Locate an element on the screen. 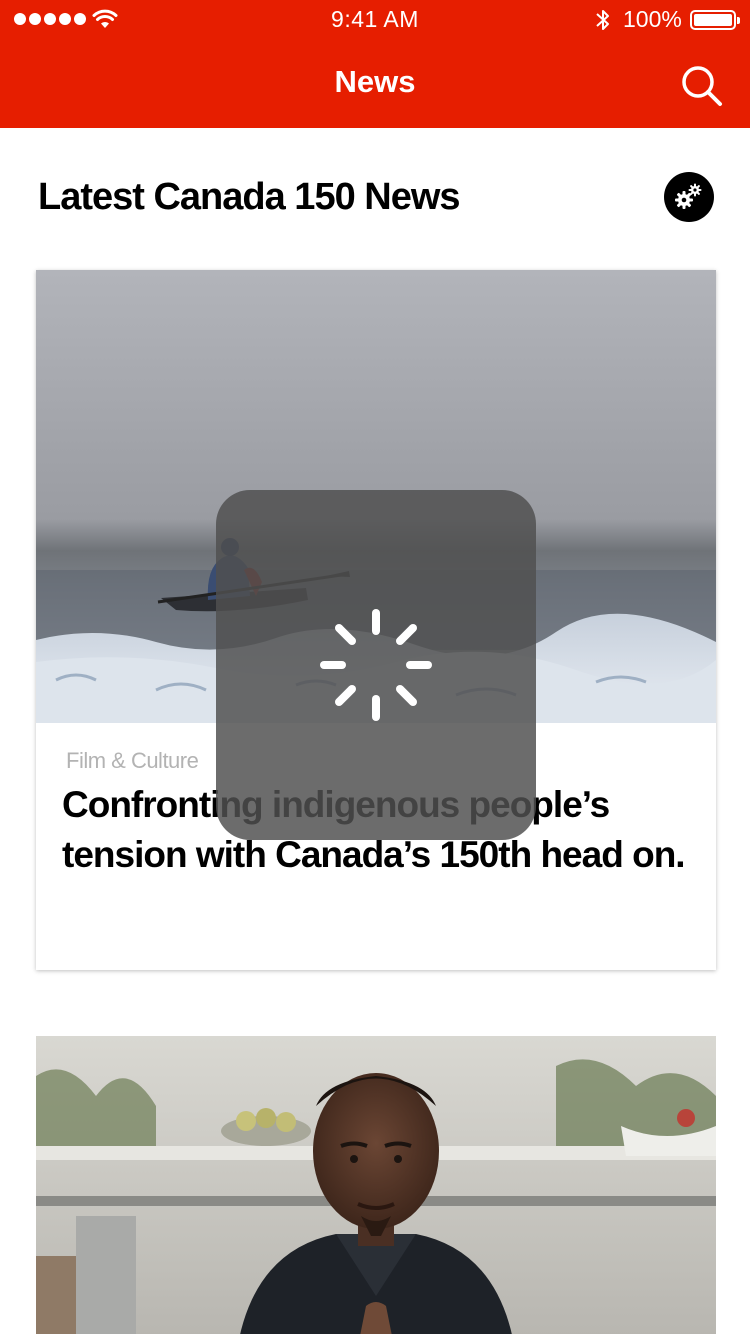  article-category: Film & Culture is located at coordinates (132, 760).